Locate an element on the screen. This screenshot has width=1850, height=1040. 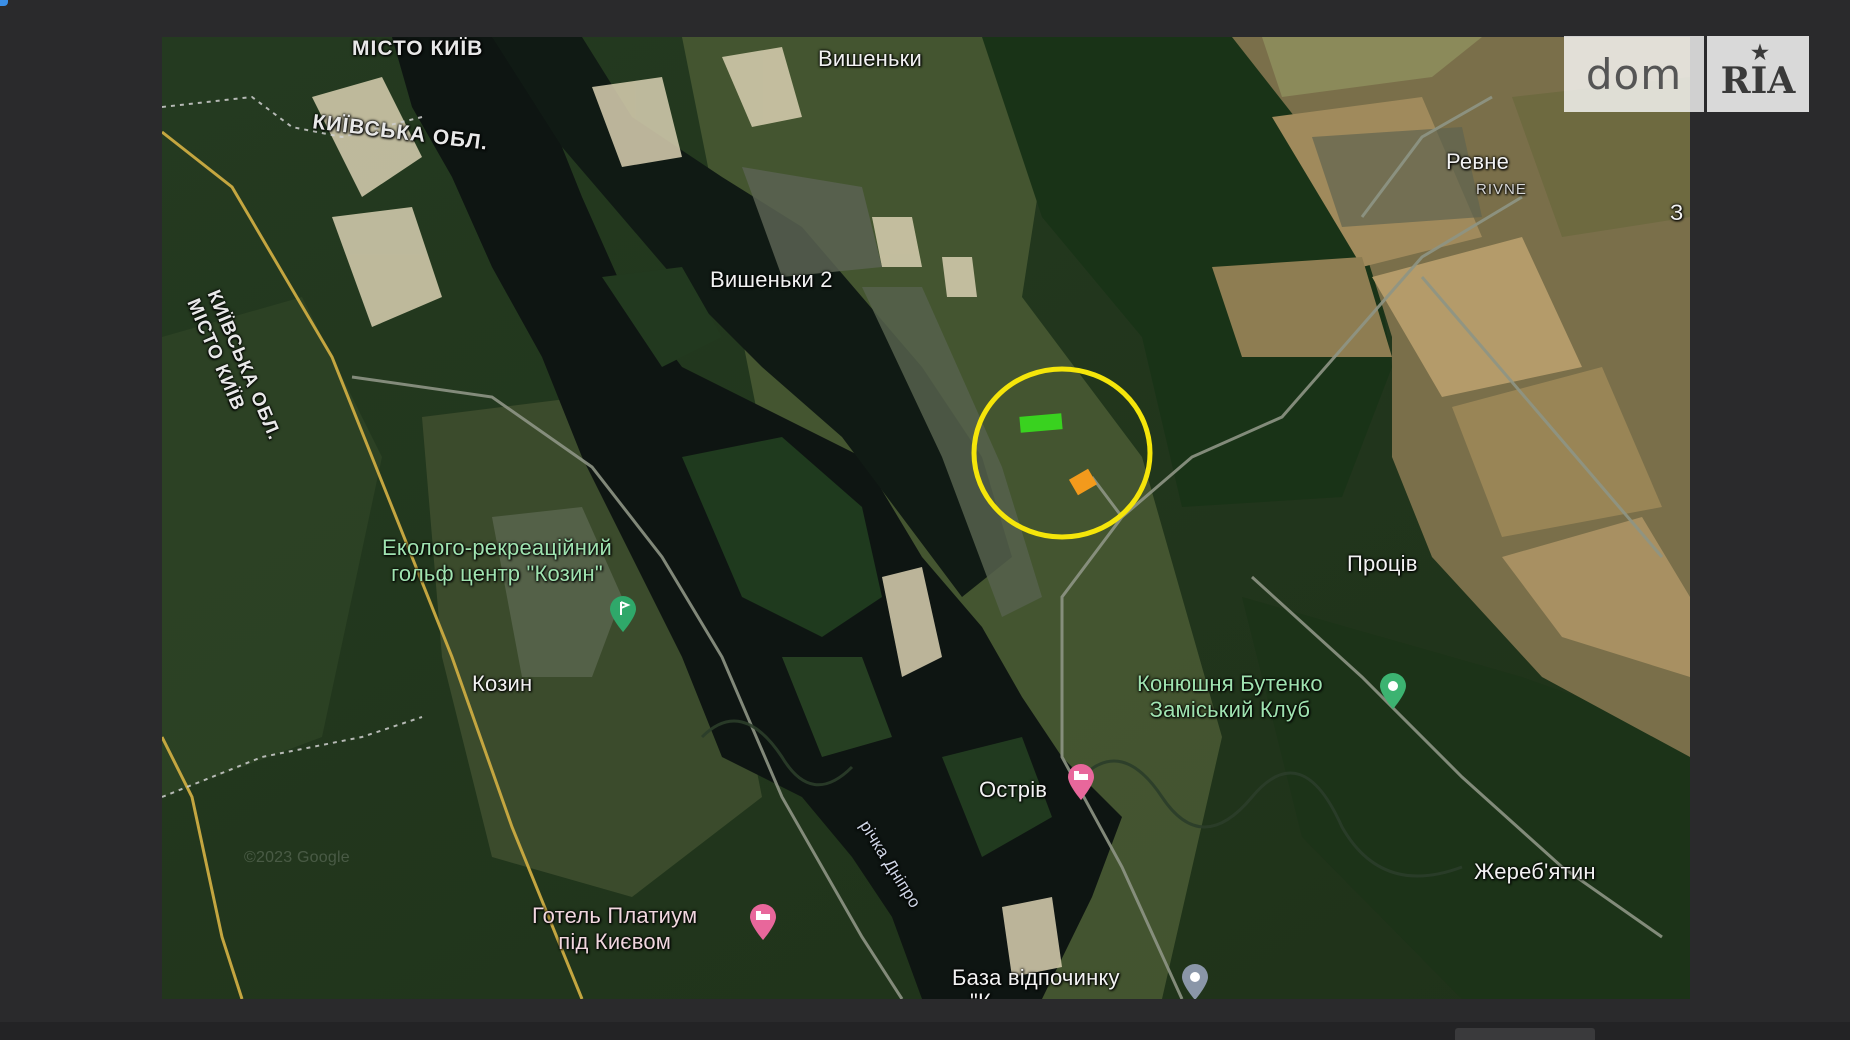
label-rivne: Ревне is located at coordinates (1478, 161).